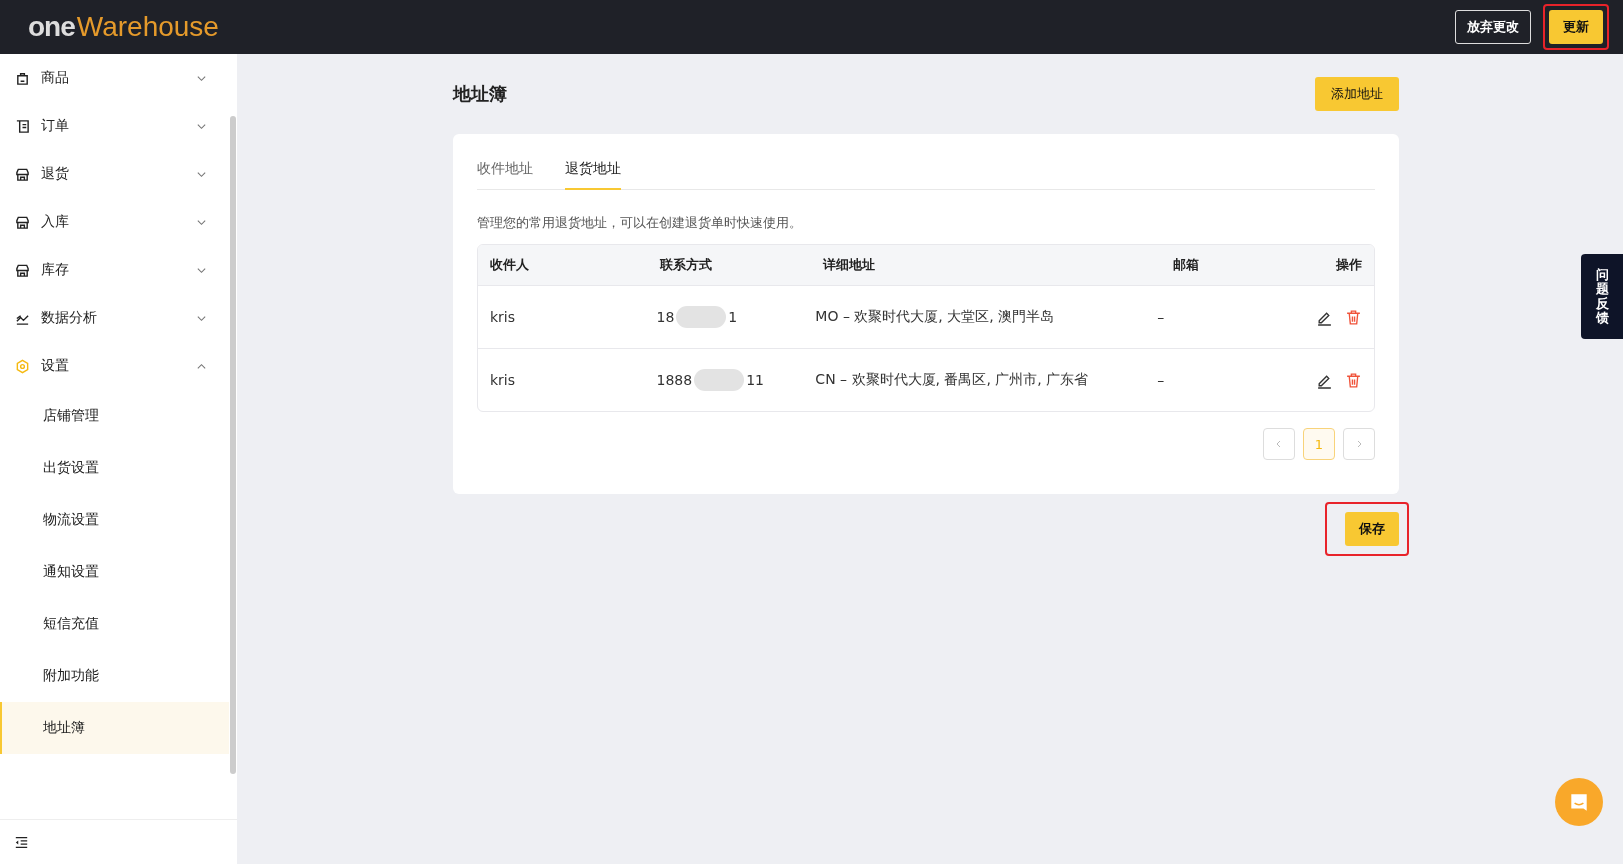  Describe the element at coordinates (1602, 297) in the screenshot. I see `feedback-tab: 问题反馈` at that location.